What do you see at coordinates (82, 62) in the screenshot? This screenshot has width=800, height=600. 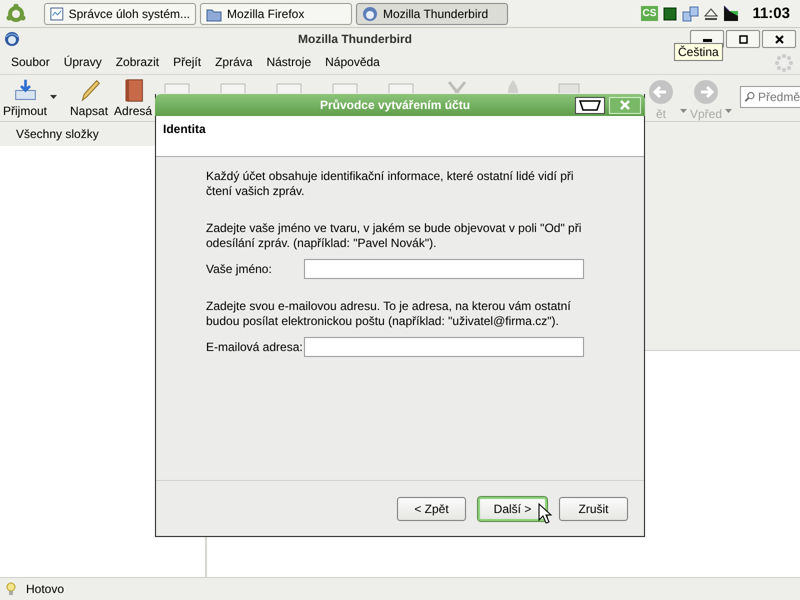 I see `menu-item: Úpravy` at bounding box center [82, 62].